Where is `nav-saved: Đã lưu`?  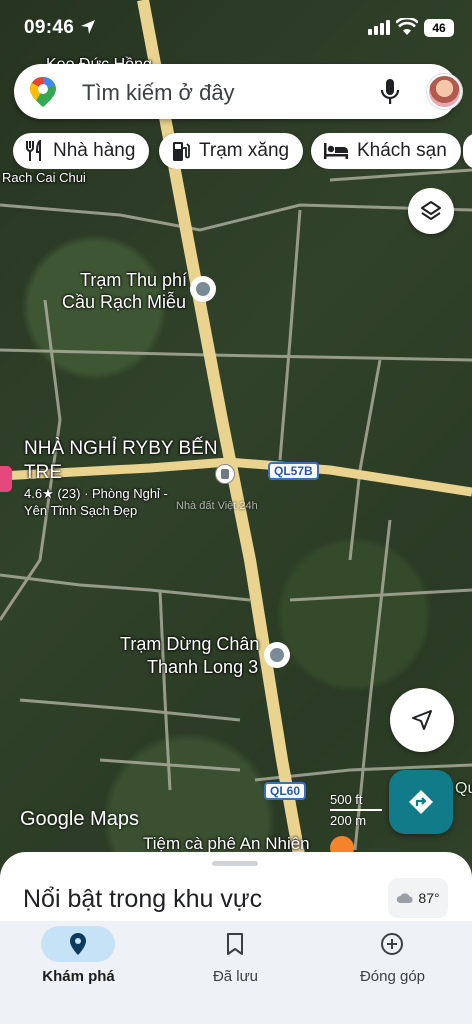
nav-saved: Đã lưu is located at coordinates (235, 972).